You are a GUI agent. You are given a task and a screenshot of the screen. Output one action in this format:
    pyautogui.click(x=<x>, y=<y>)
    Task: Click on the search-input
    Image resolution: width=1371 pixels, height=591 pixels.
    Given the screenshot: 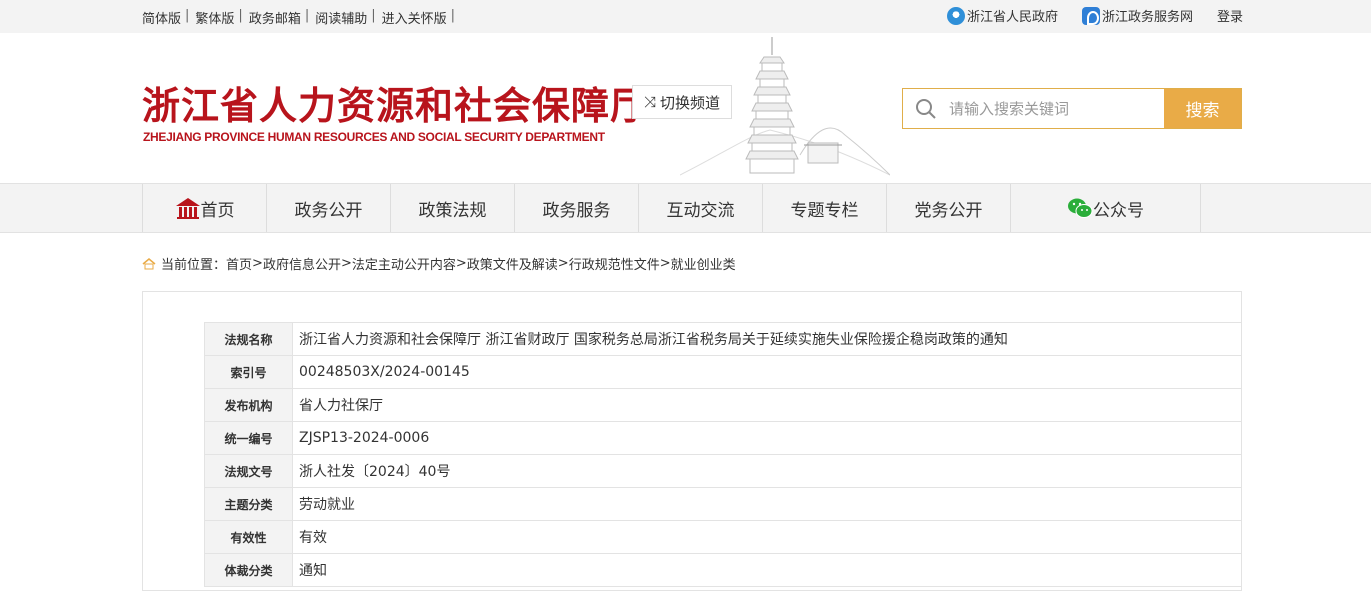 What is the action you would take?
    pyautogui.click(x=1056, y=108)
    